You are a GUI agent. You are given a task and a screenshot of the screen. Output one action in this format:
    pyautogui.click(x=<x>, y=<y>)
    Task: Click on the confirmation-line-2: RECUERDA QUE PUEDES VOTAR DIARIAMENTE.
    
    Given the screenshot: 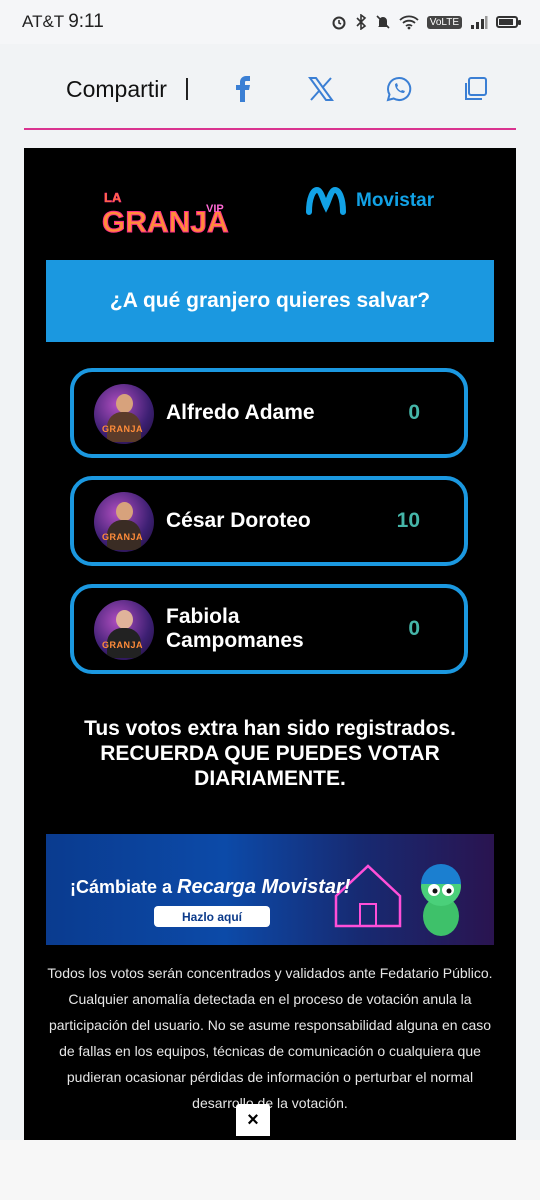 What is the action you would take?
    pyautogui.click(x=270, y=766)
    